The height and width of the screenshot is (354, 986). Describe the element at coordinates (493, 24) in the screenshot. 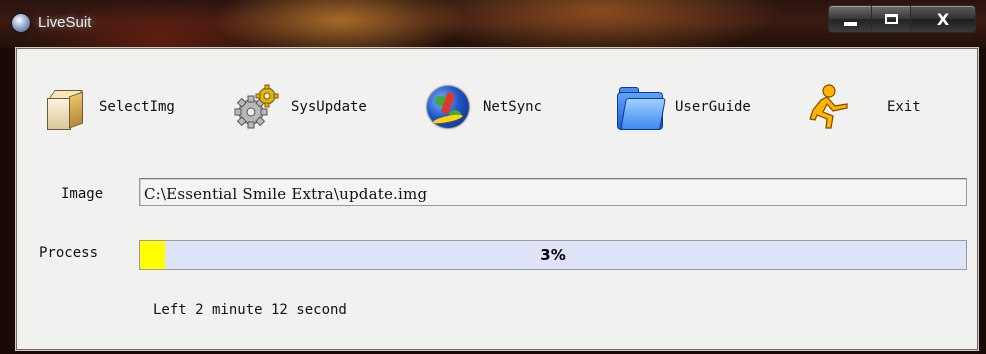

I see `title-bar: LiveSuit X` at that location.